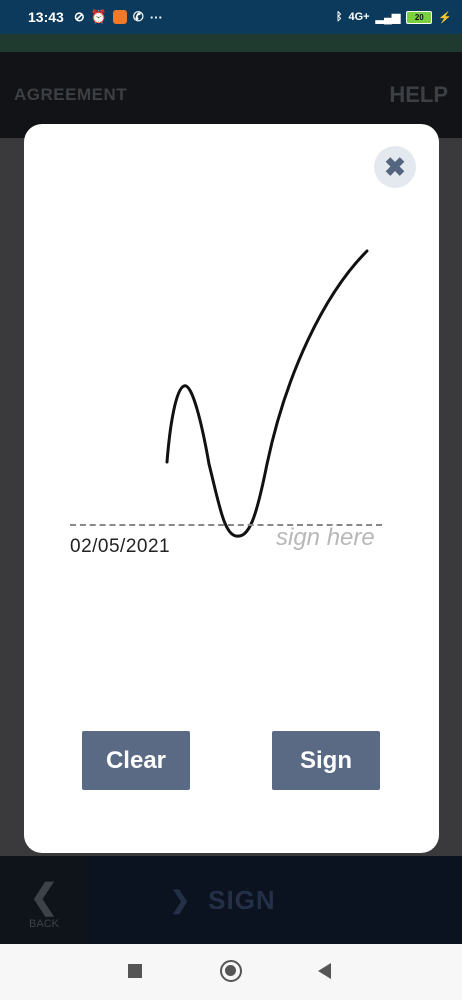 The width and height of the screenshot is (462, 1000). I want to click on back-button: ❮ BACK, so click(44, 900).